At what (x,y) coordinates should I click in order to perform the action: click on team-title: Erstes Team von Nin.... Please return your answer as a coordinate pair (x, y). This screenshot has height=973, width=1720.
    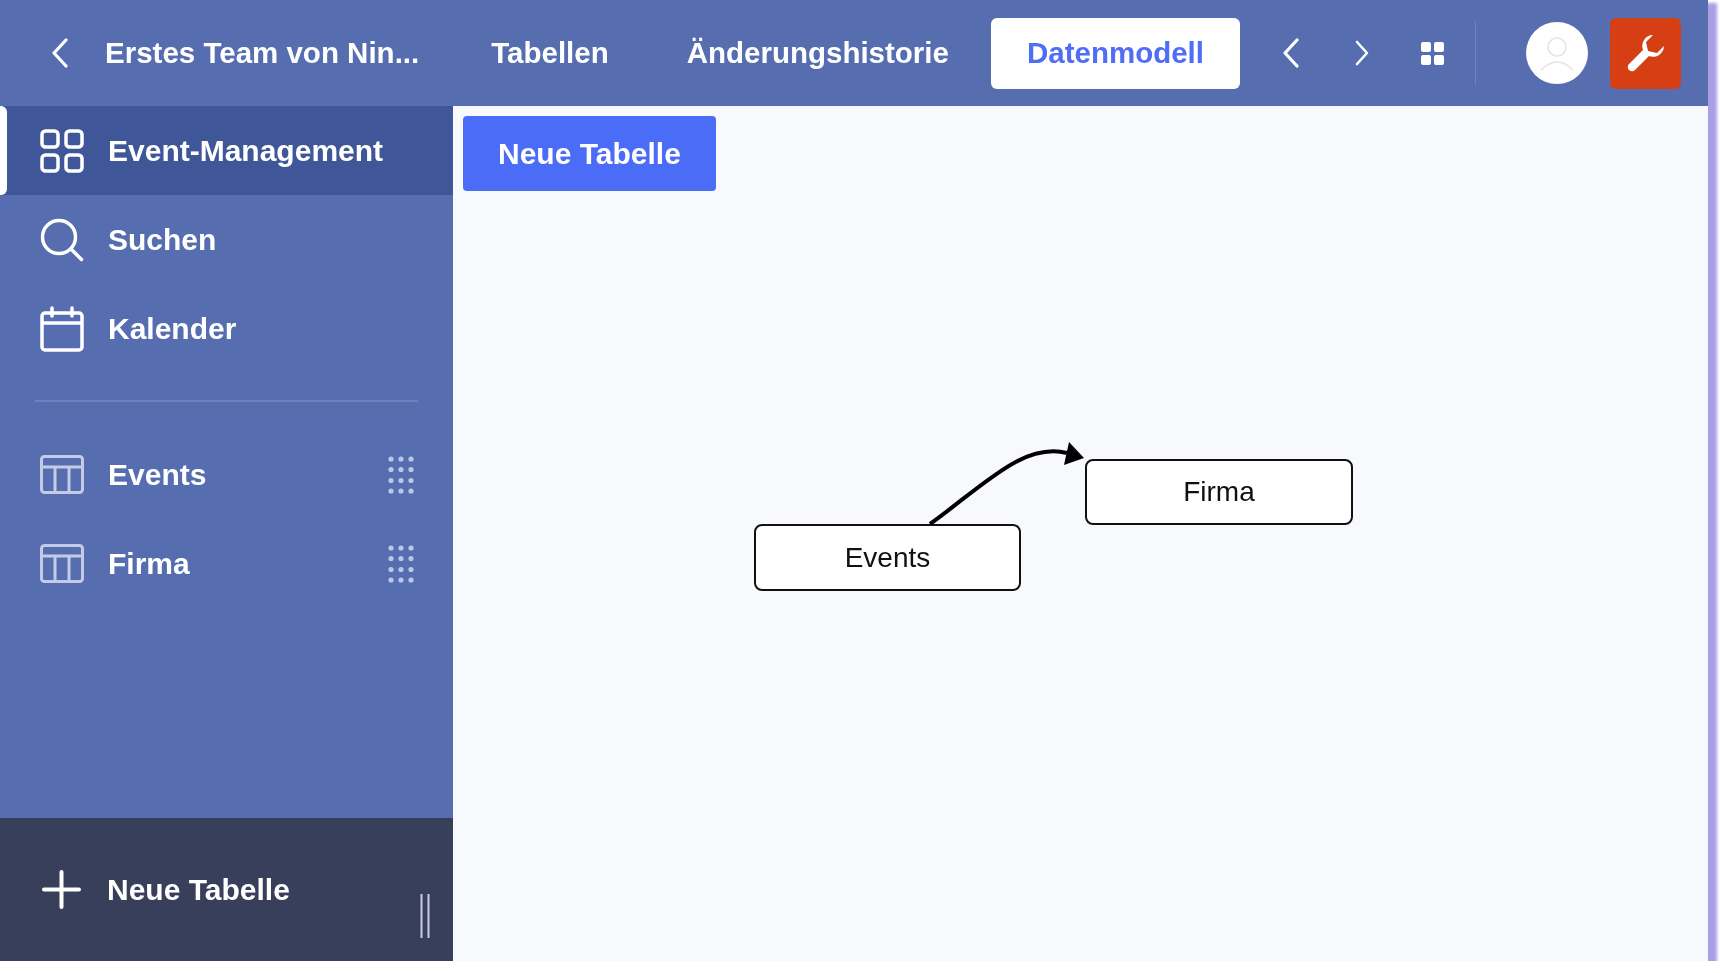
    Looking at the image, I should click on (262, 53).